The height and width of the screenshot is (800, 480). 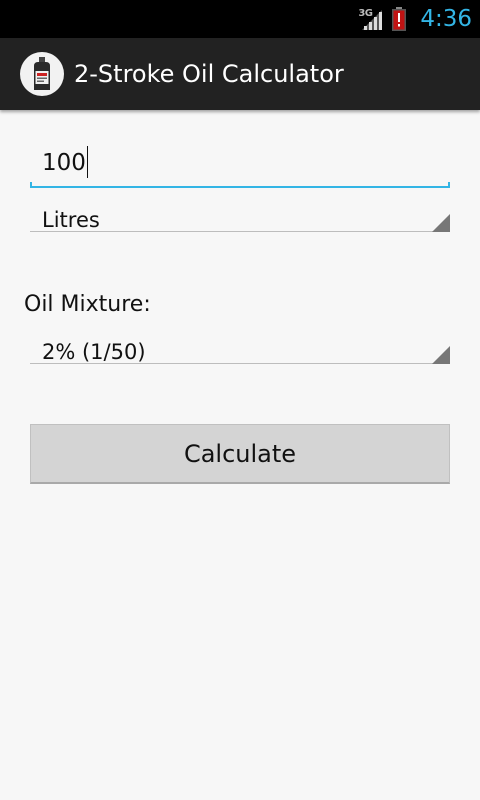 I want to click on signal-icon: 3G, so click(x=371, y=19).